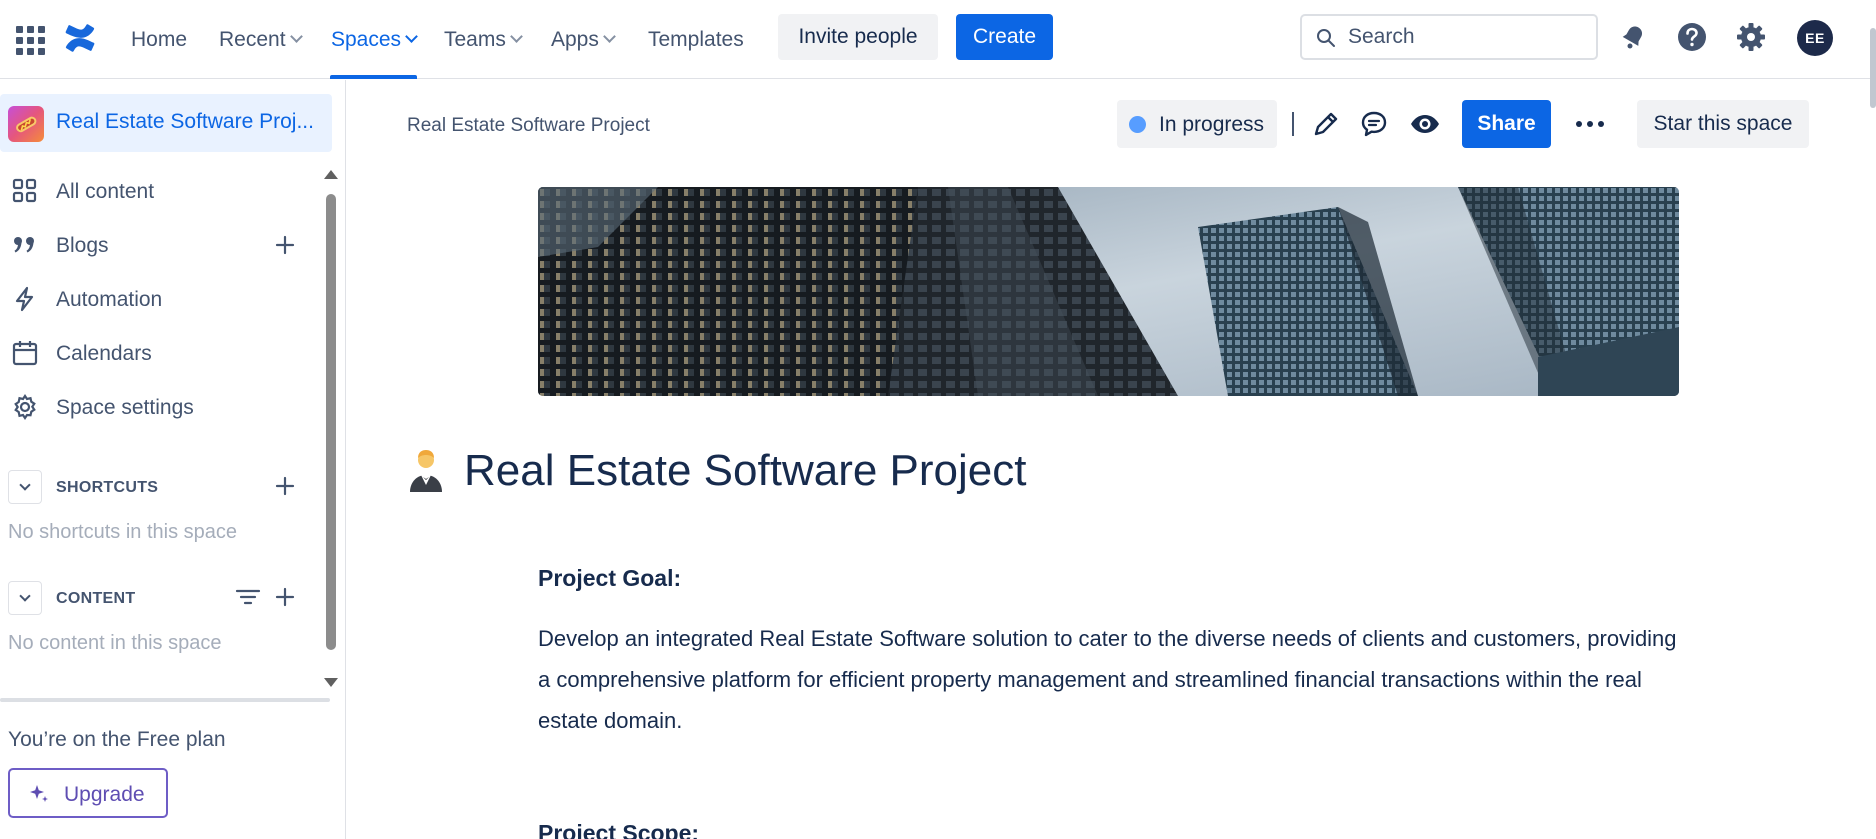 This screenshot has width=1876, height=839. What do you see at coordinates (1137, 124) in the screenshot?
I see `status-dot` at bounding box center [1137, 124].